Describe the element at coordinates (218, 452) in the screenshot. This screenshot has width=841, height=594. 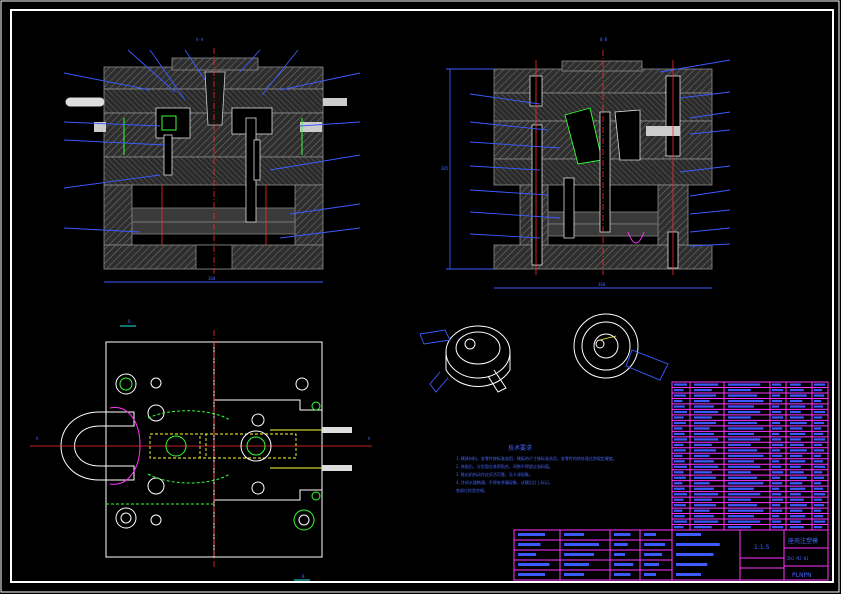
I see `guide-holes` at that location.